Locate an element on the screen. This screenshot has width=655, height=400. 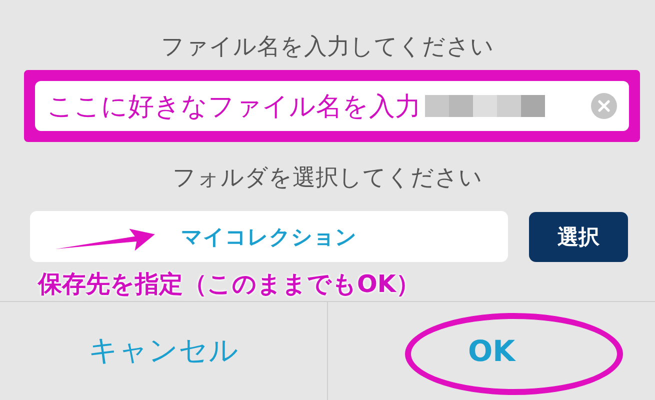
annotation-text: ここに好きなファイル名を入力 is located at coordinates (234, 107).